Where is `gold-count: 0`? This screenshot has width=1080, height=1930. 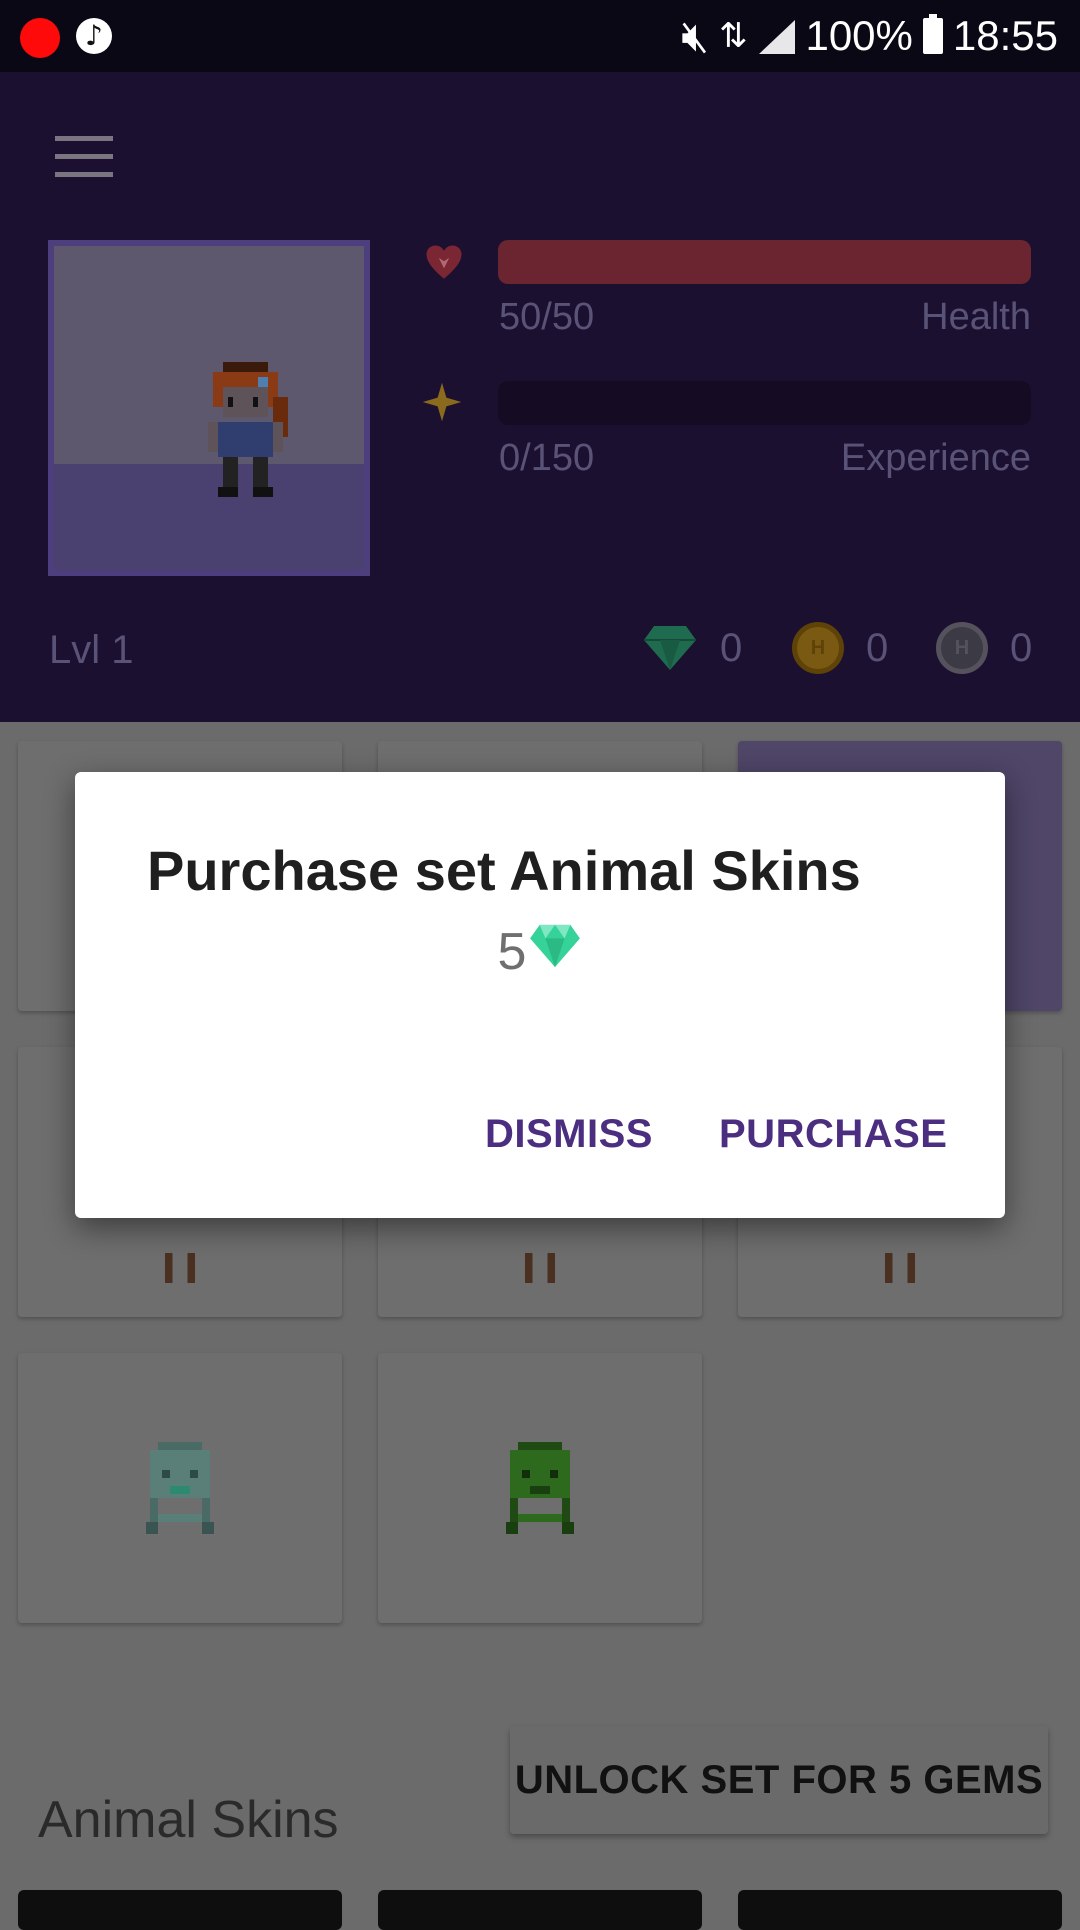
gold-count: 0 is located at coordinates (877, 647).